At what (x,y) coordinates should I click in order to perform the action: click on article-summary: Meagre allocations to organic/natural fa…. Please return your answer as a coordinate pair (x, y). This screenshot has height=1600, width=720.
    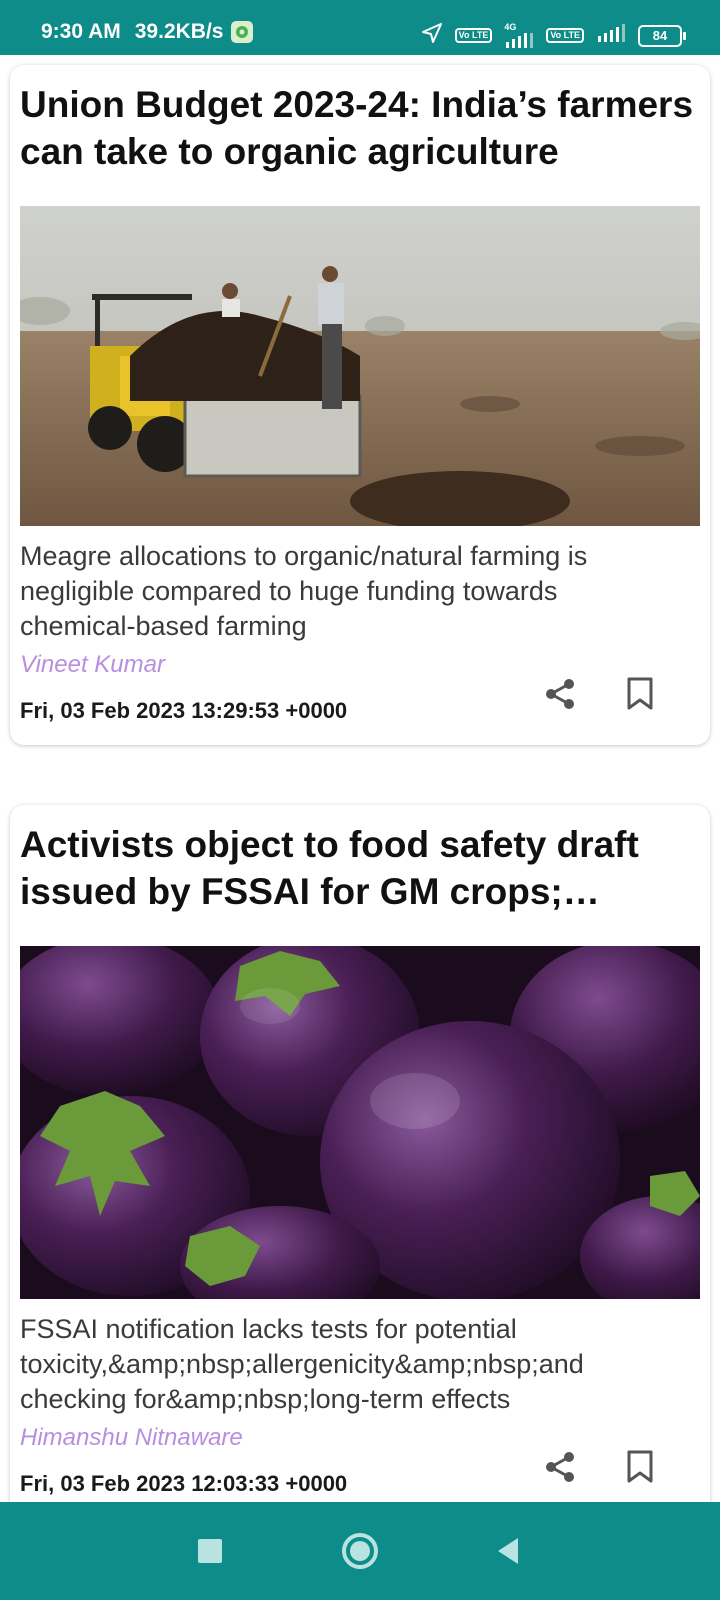
    Looking at the image, I should click on (304, 591).